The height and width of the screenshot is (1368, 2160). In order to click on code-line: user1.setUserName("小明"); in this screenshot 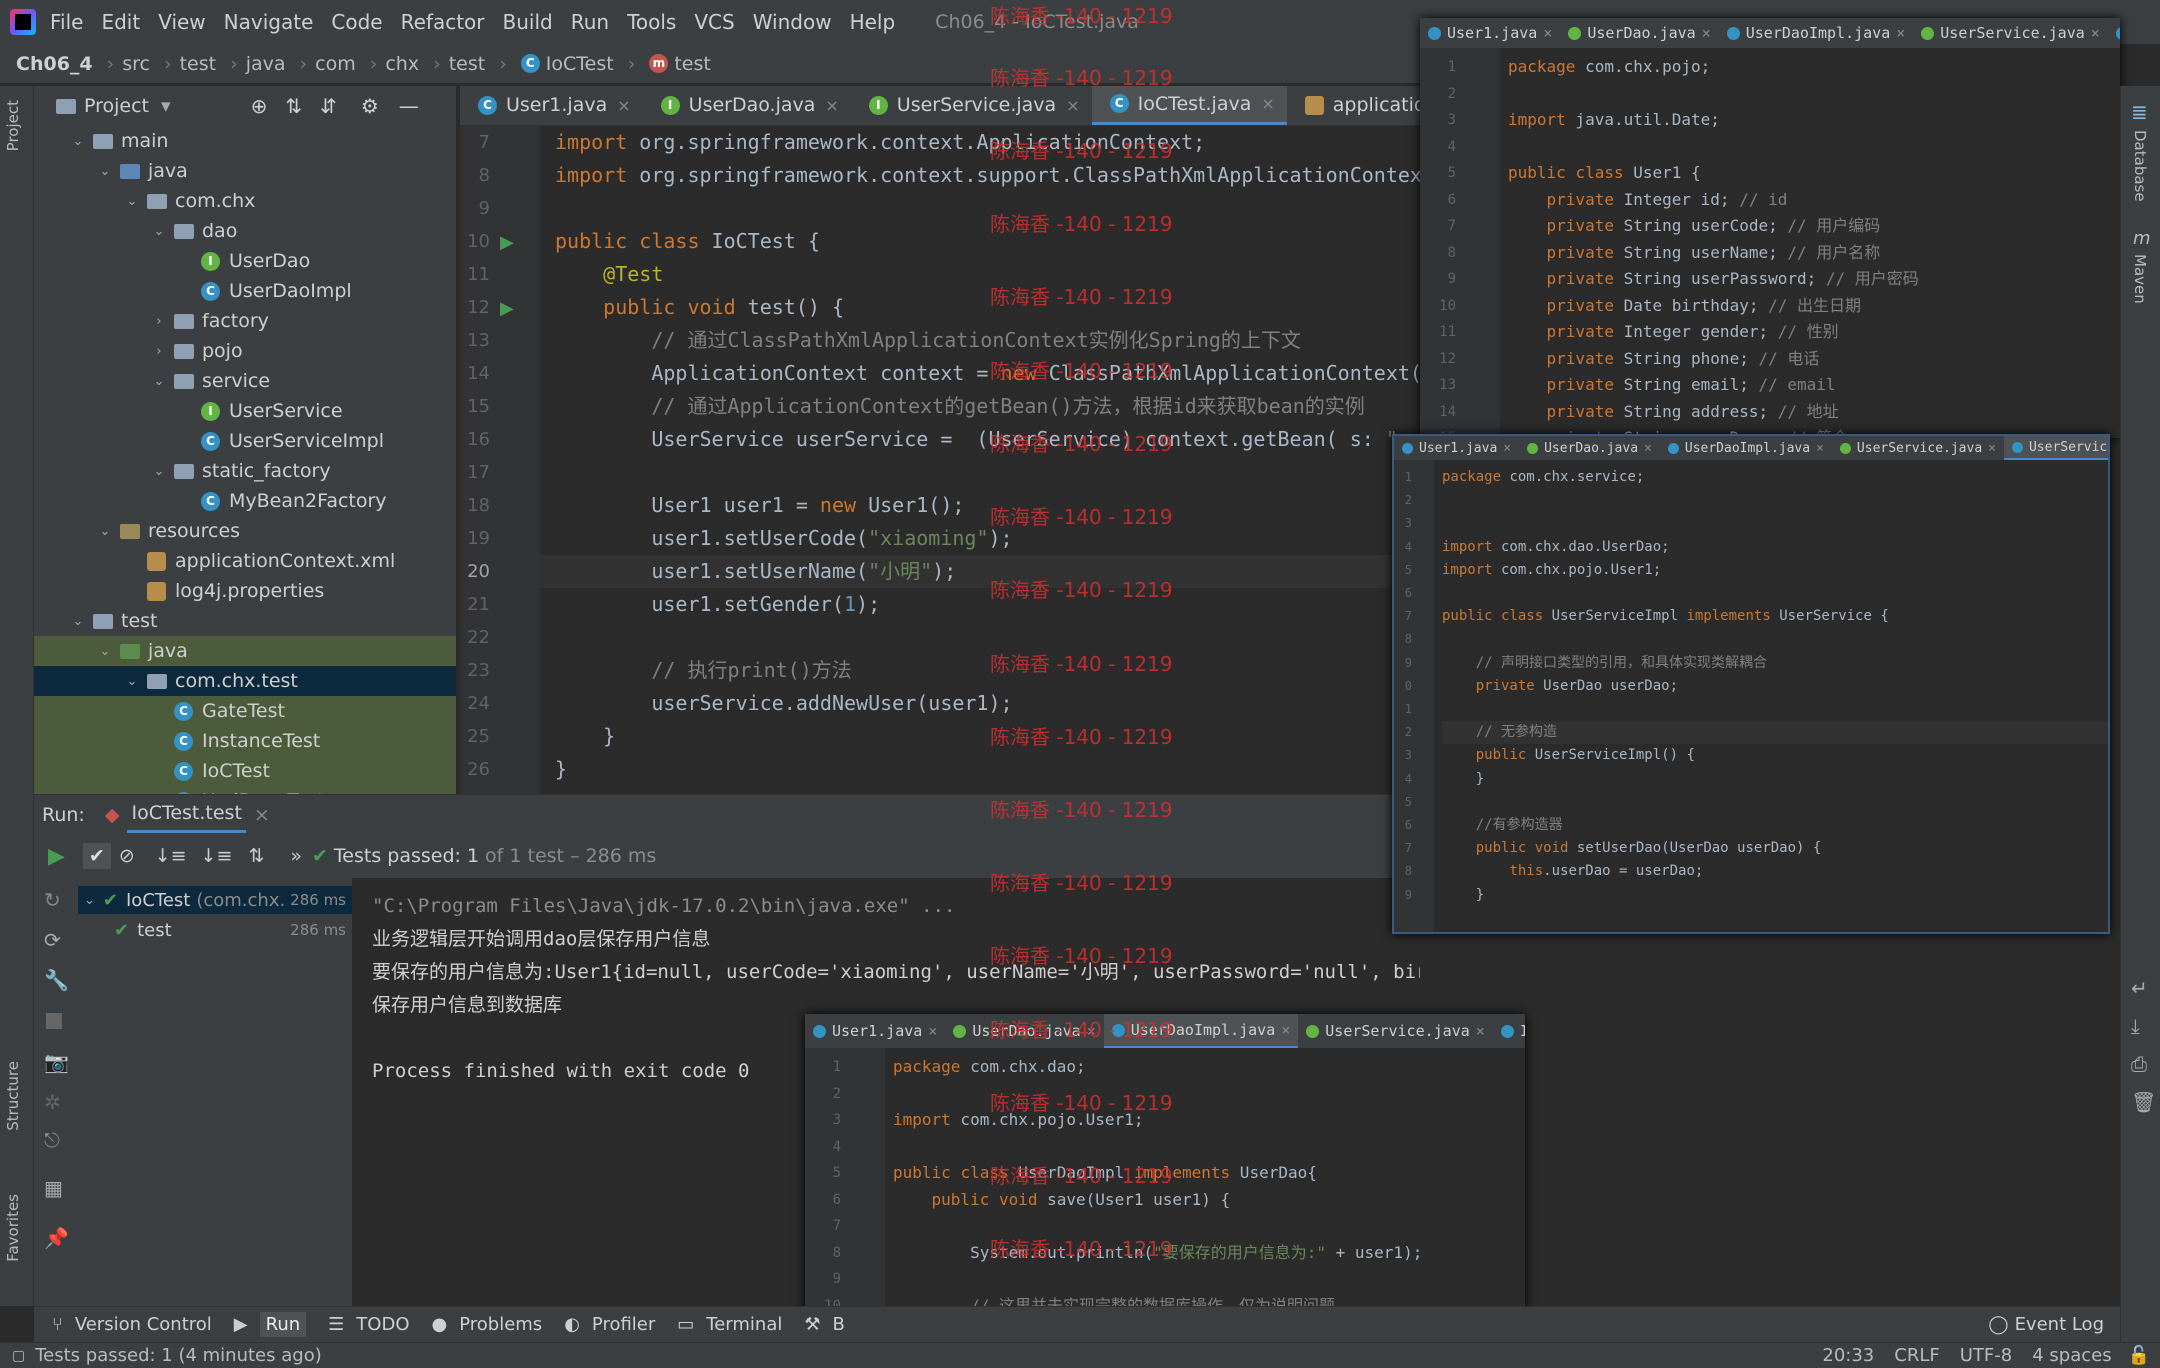, I will do `click(980, 571)`.